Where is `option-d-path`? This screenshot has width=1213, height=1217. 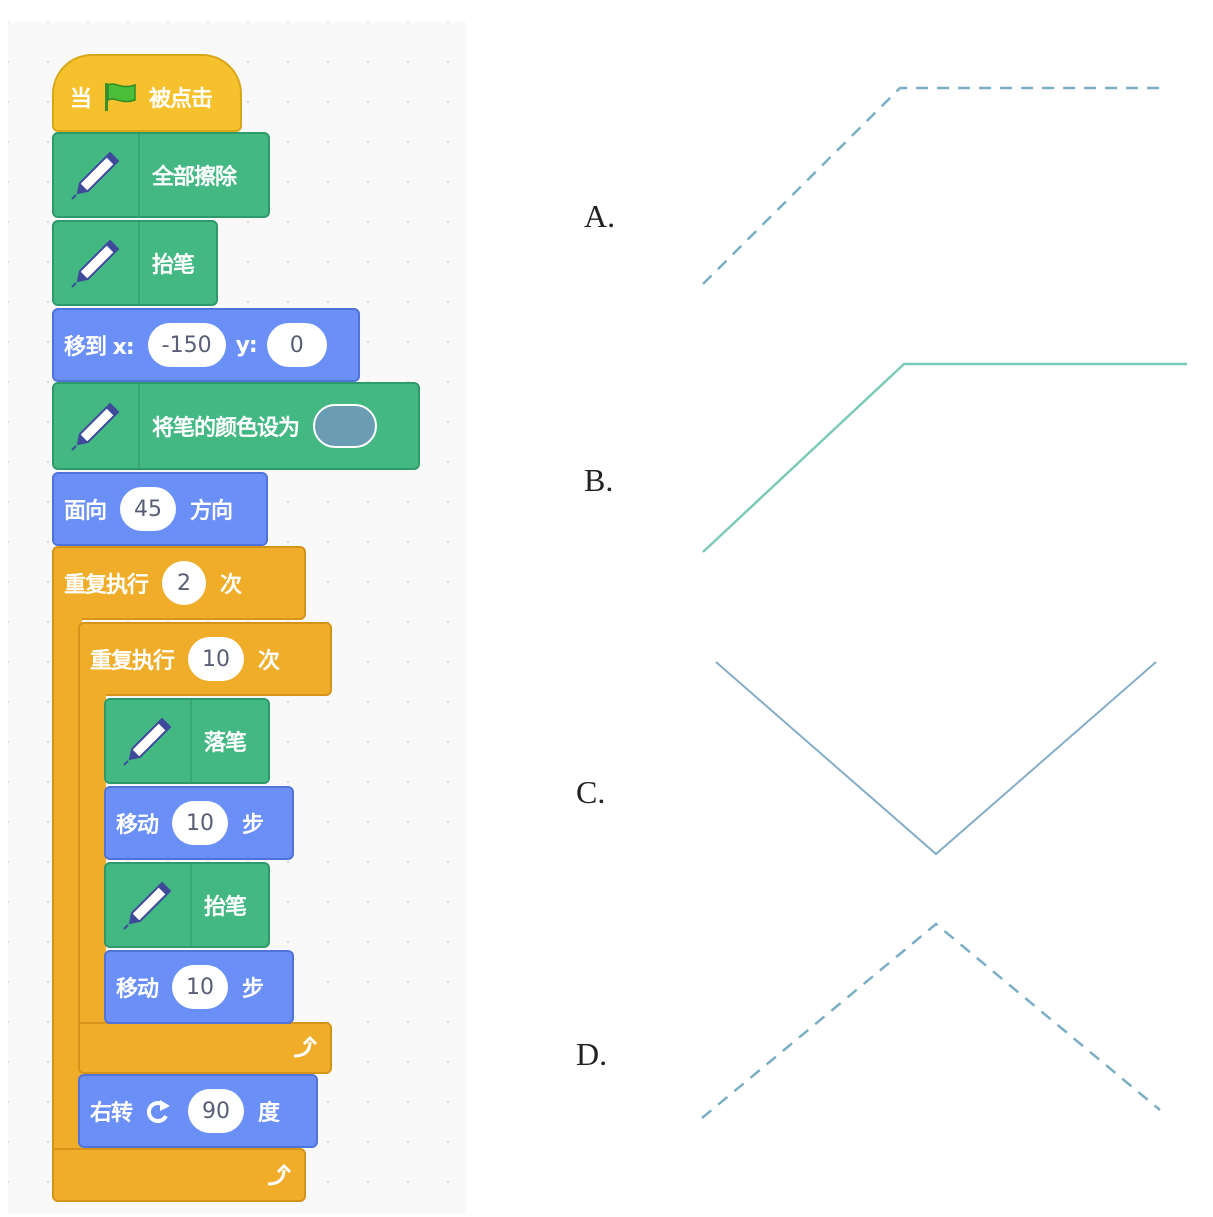 option-d-path is located at coordinates (931, 1020).